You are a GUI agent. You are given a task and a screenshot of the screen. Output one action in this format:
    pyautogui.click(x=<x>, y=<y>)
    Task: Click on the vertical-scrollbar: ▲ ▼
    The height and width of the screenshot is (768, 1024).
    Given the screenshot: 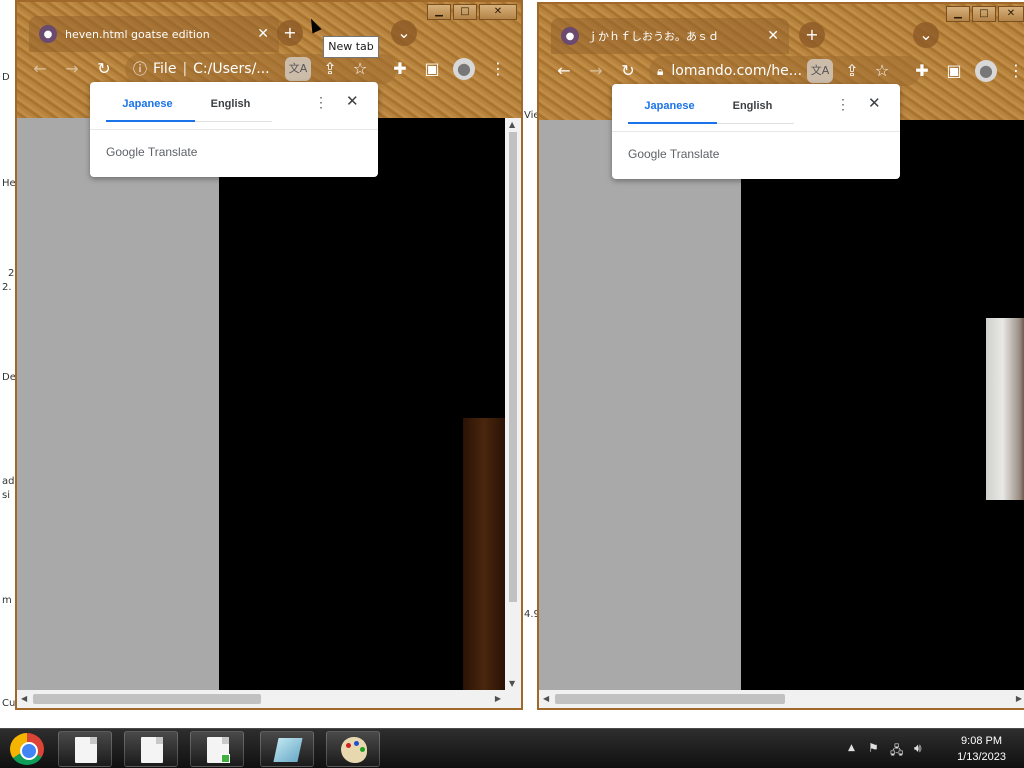 What is the action you would take?
    pyautogui.click(x=513, y=404)
    